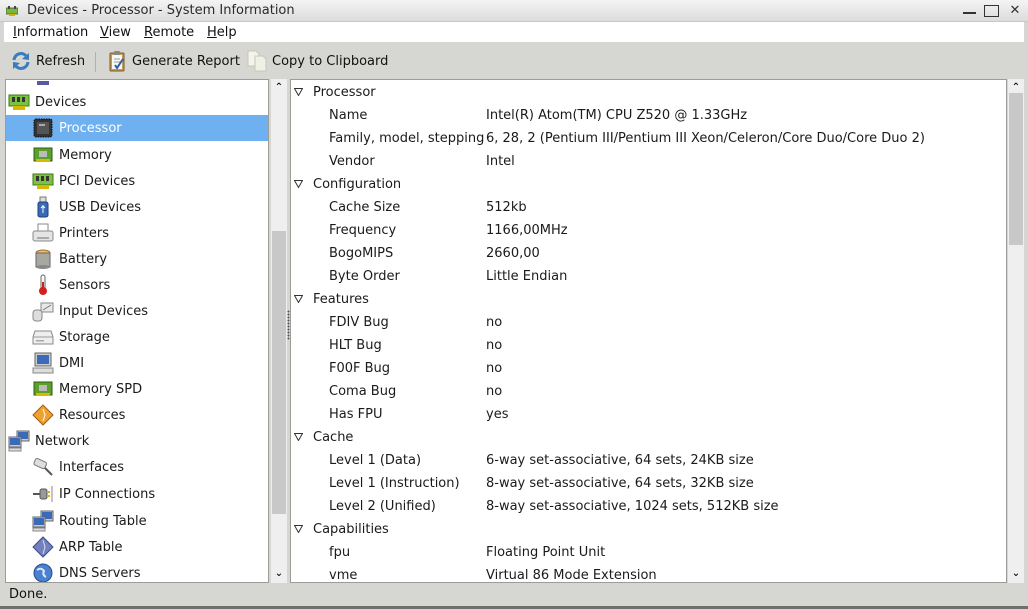 This screenshot has width=1028, height=609. Describe the element at coordinates (648, 115) in the screenshot. I see `info-row: Name Intel(R) Atom(TM) CPU Z520 @ 1.33GHz` at that location.